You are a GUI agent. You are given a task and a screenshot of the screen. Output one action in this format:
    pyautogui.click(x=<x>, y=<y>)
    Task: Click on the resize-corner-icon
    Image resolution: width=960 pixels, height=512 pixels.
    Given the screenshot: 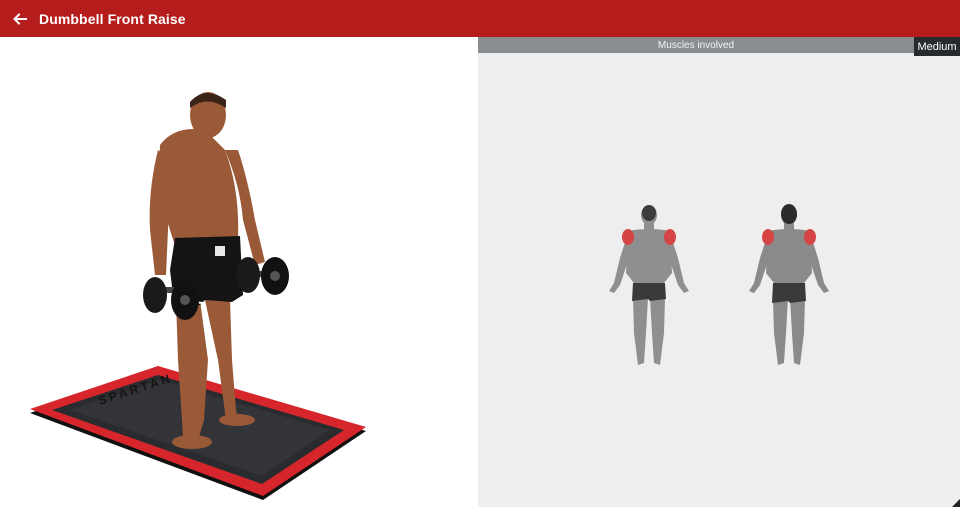 What is the action you would take?
    pyautogui.click(x=956, y=503)
    